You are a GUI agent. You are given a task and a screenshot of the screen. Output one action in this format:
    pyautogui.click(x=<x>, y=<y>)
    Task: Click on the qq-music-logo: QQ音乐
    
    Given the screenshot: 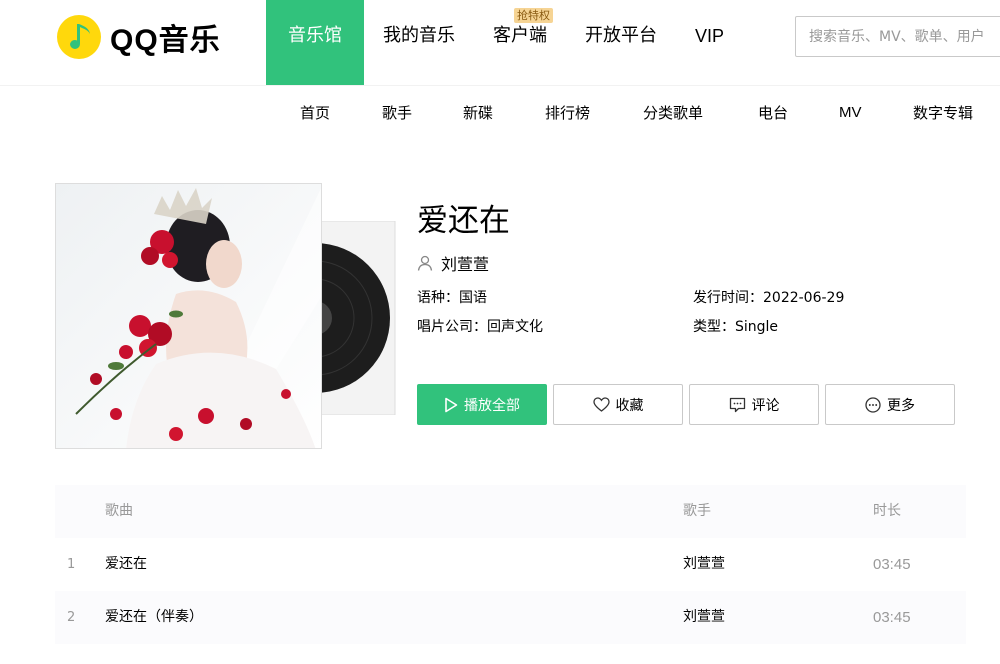 What is the action you would take?
    pyautogui.click(x=138, y=37)
    